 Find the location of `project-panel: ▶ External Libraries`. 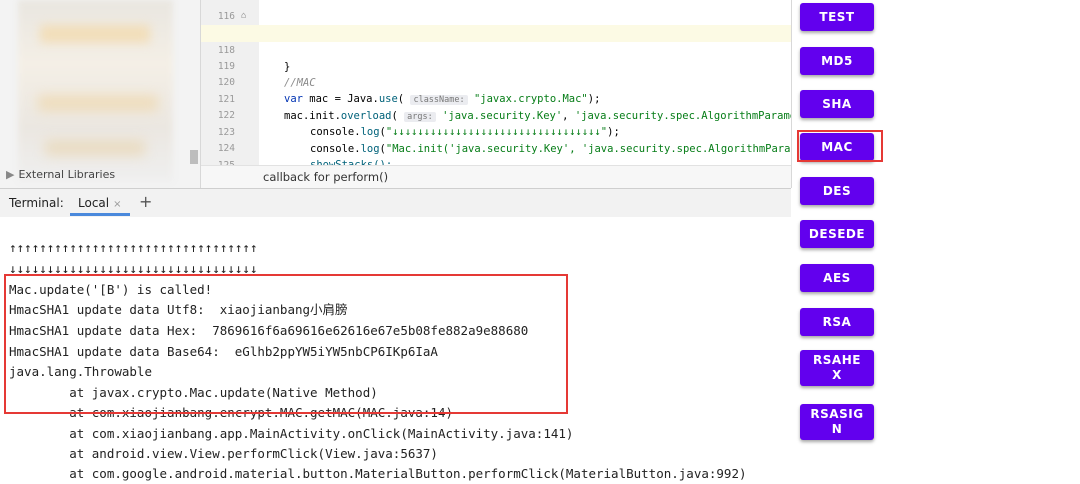

project-panel: ▶ External Libraries is located at coordinates (100, 94).